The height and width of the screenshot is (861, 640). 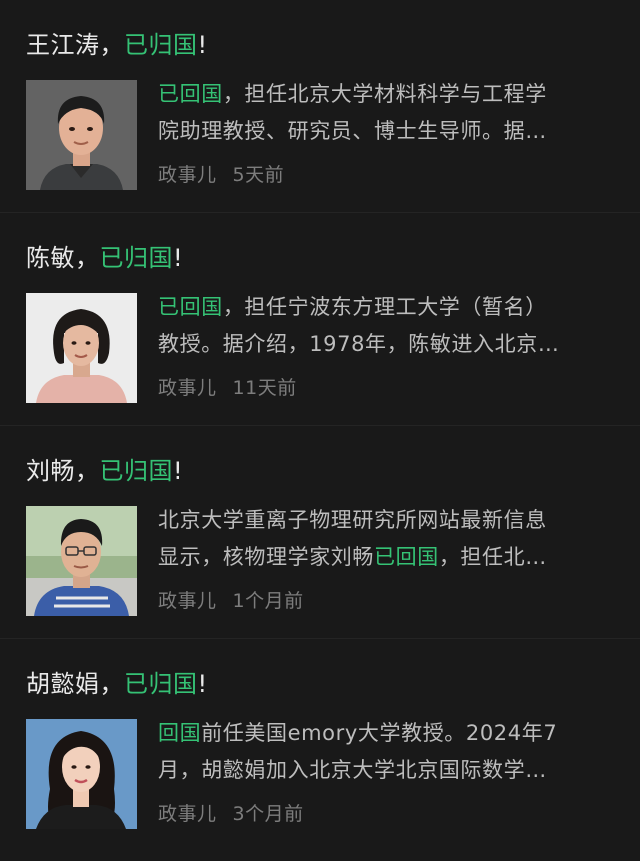 I want to click on publish-time: 11天前, so click(x=264, y=388).